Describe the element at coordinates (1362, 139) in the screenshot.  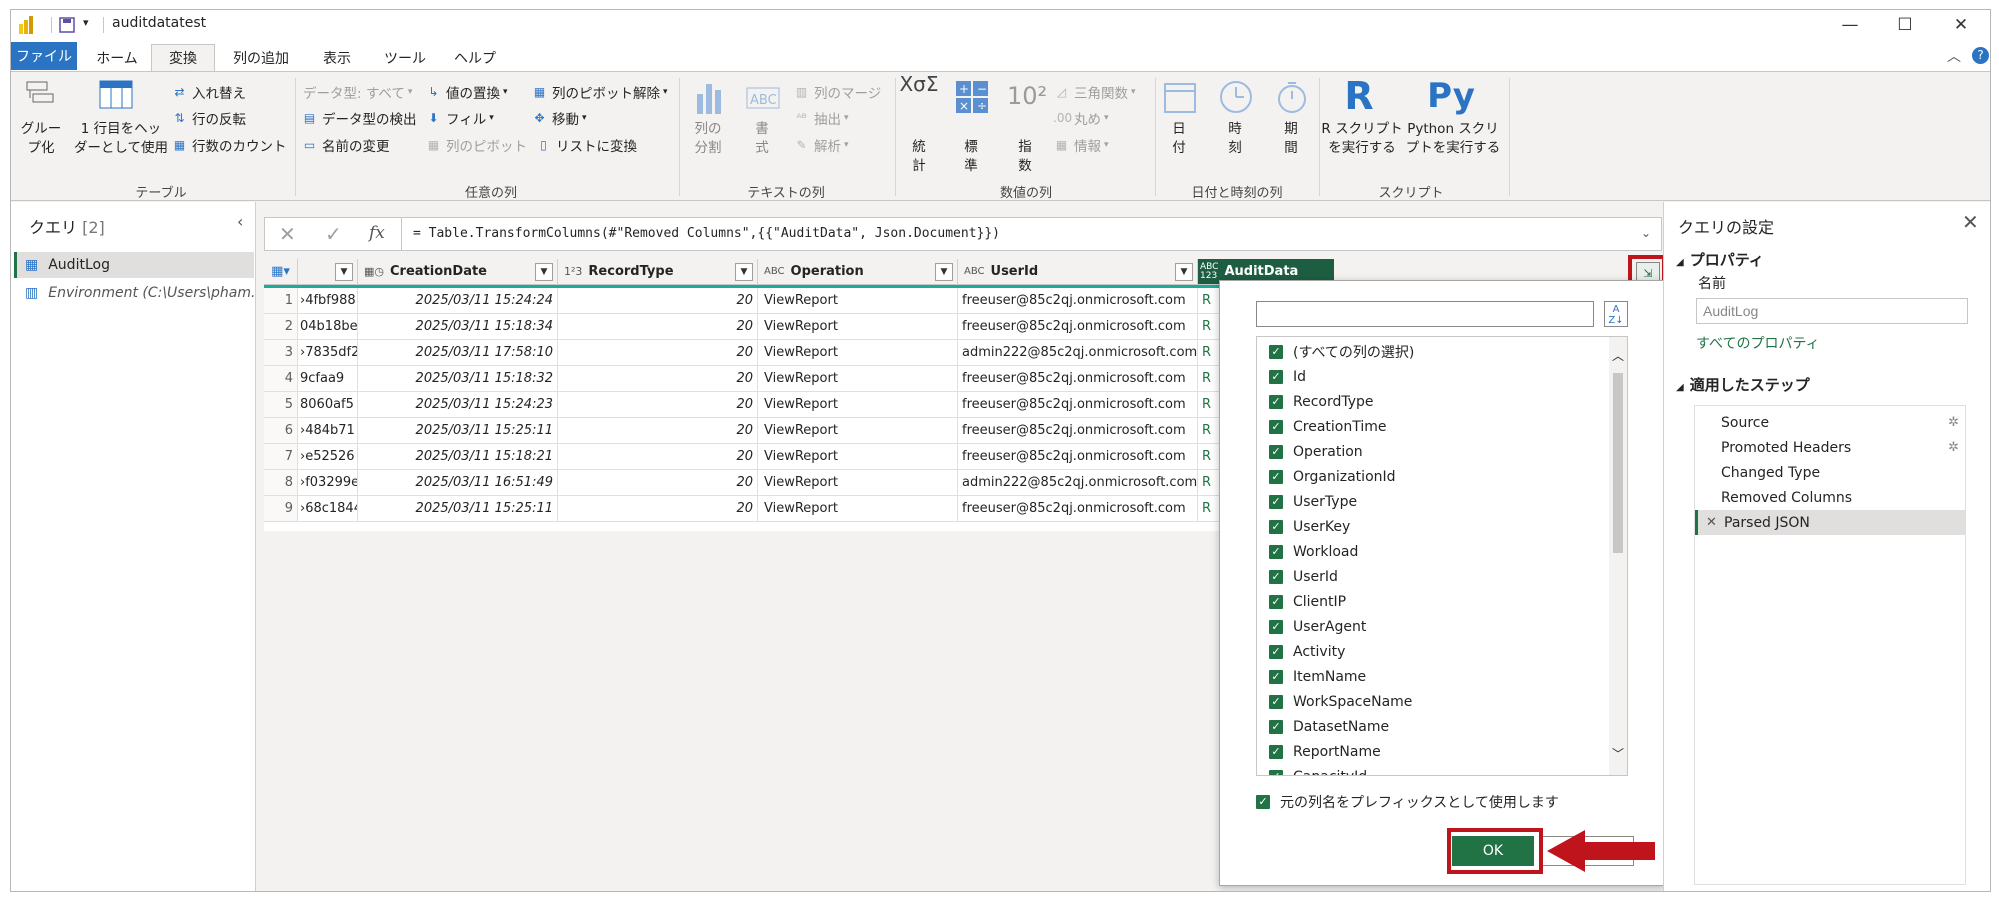
I see `run-r-script-button: R スクリプト を実行する` at that location.